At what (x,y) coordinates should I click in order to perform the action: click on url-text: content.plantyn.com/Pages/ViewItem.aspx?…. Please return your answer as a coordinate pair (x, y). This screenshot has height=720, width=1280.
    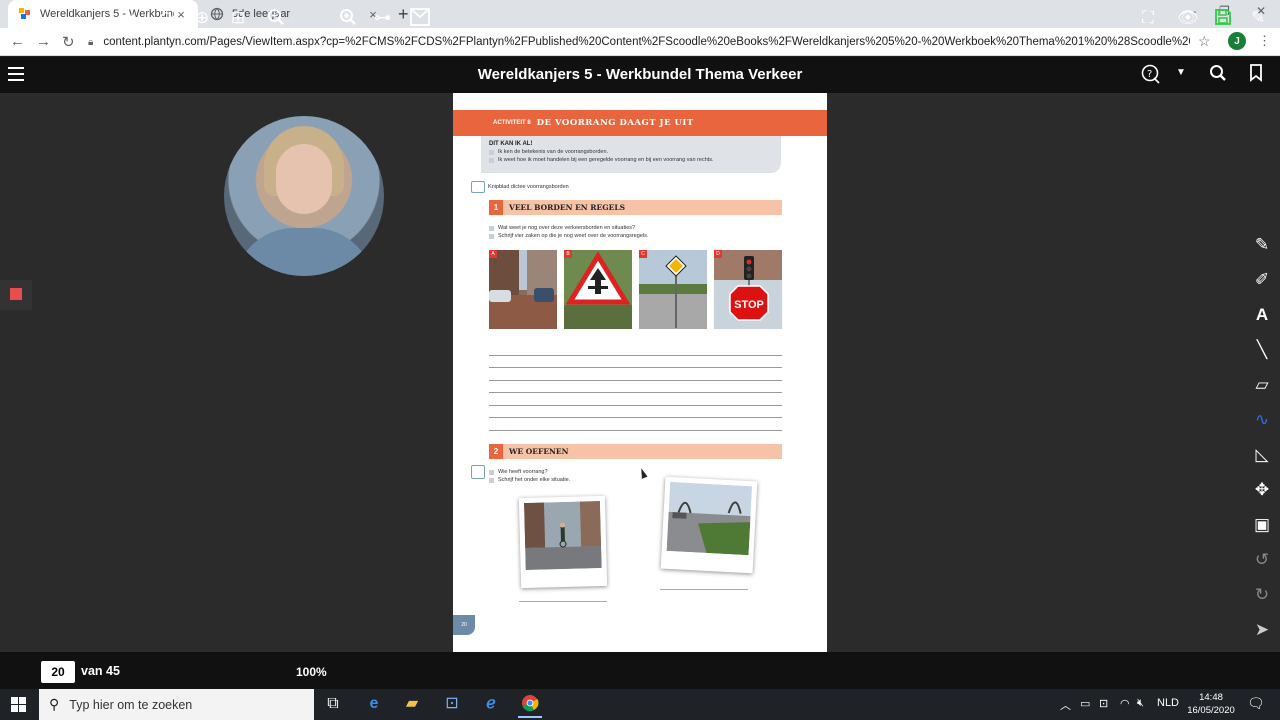
    Looking at the image, I should click on (646, 42).